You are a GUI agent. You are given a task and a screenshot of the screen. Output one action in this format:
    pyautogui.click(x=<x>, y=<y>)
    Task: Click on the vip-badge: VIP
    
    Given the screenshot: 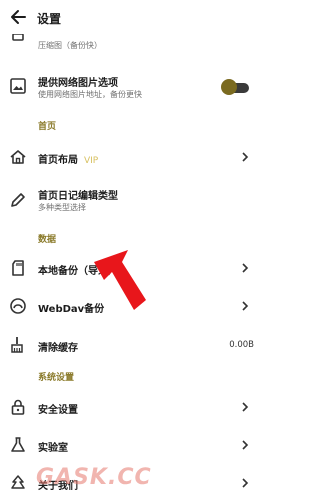 What is the action you would take?
    pyautogui.click(x=91, y=161)
    